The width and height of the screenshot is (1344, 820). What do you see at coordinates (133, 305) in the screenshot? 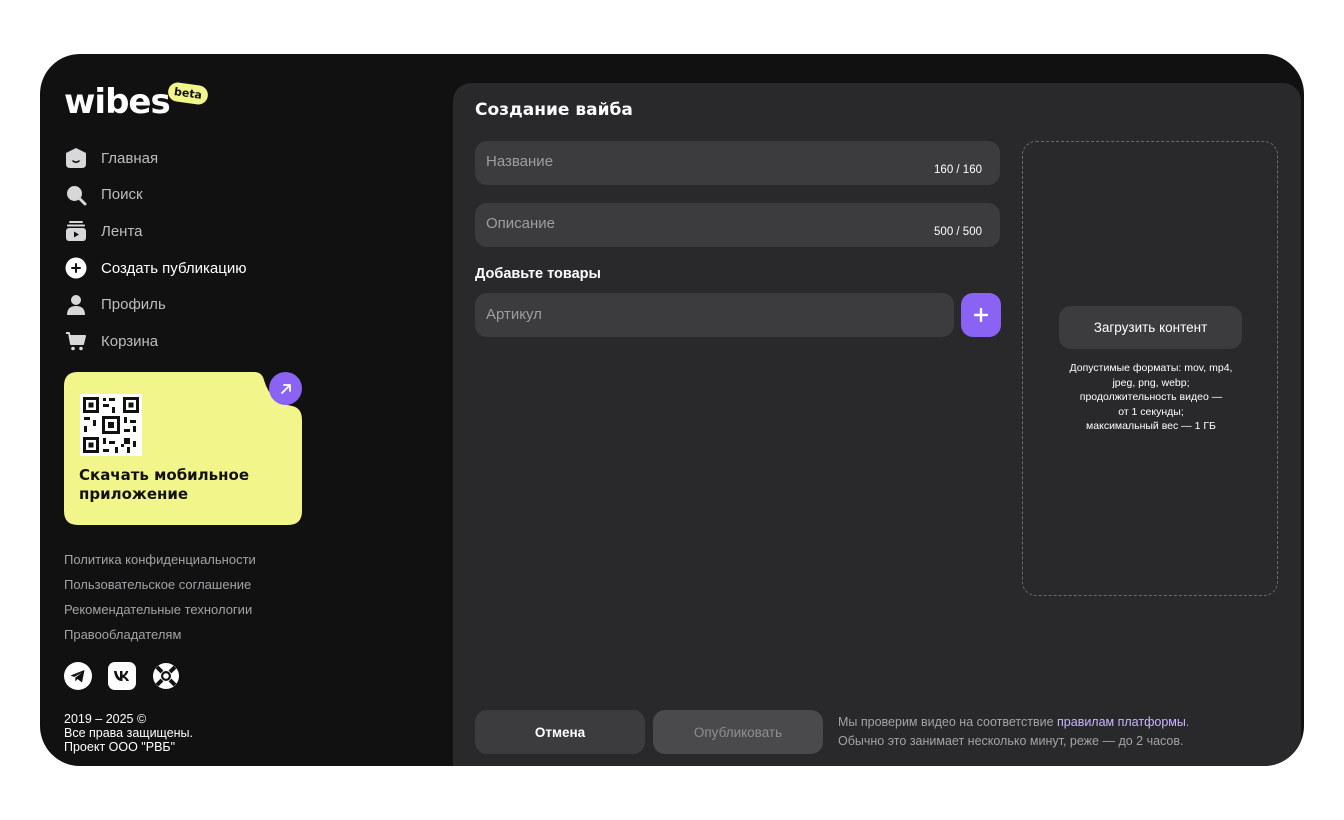
I see `sidebar-item-label: Профиль` at bounding box center [133, 305].